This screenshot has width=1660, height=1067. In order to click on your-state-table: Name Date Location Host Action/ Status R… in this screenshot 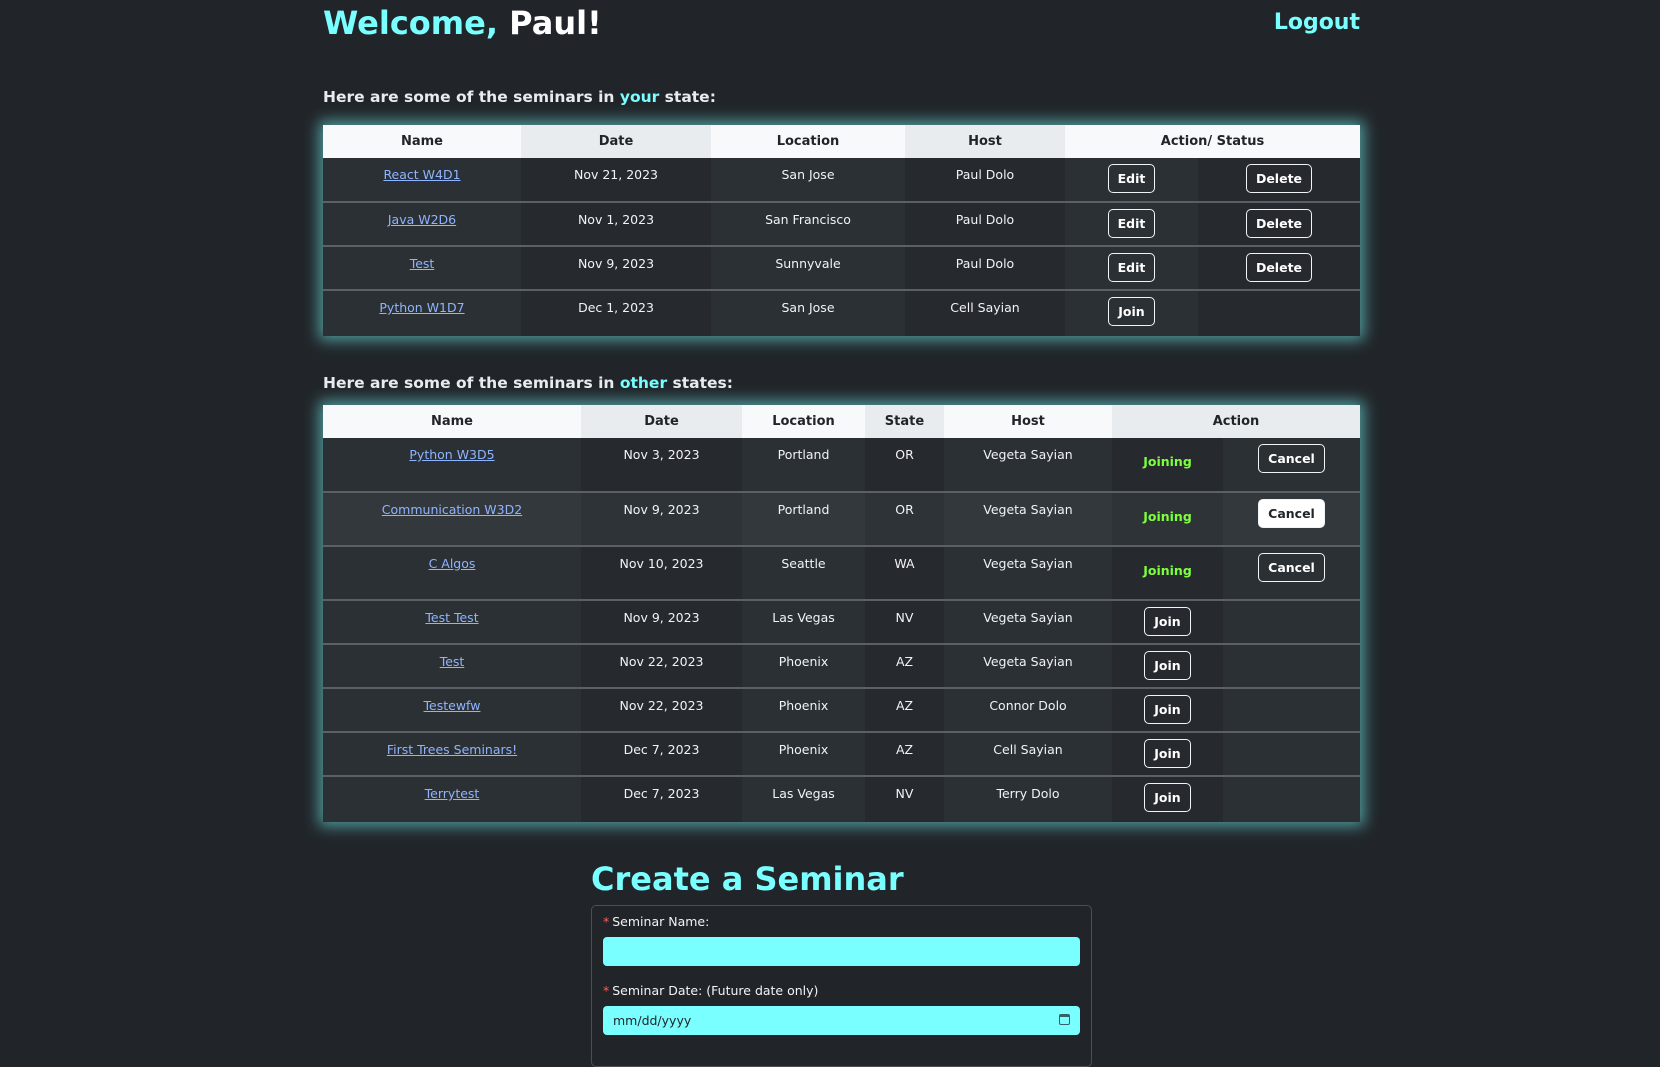, I will do `click(841, 230)`.